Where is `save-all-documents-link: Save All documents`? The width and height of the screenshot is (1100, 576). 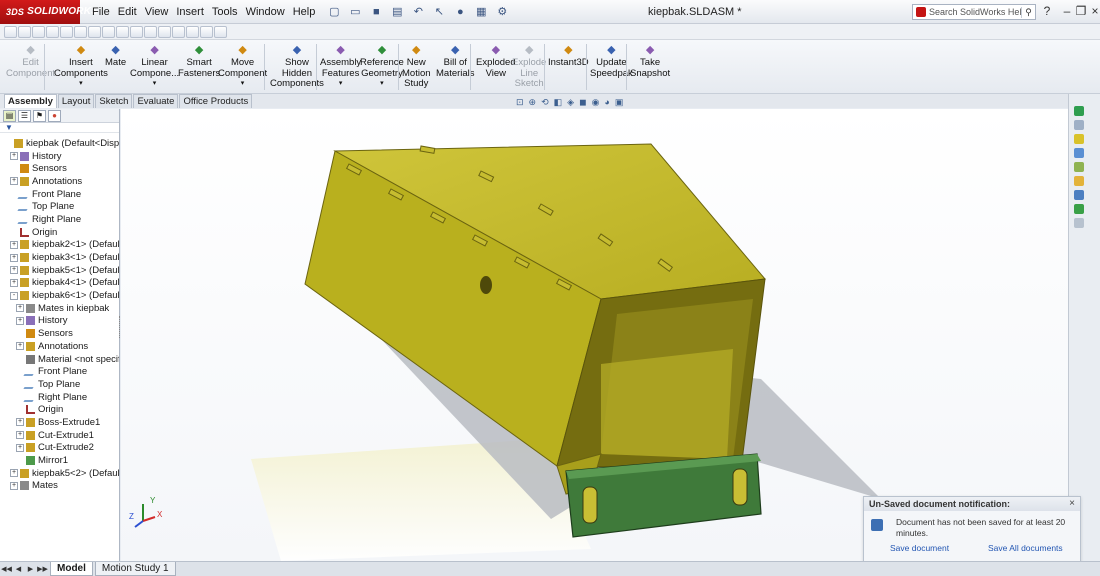 save-all-documents-link: Save All documents is located at coordinates (1025, 548).